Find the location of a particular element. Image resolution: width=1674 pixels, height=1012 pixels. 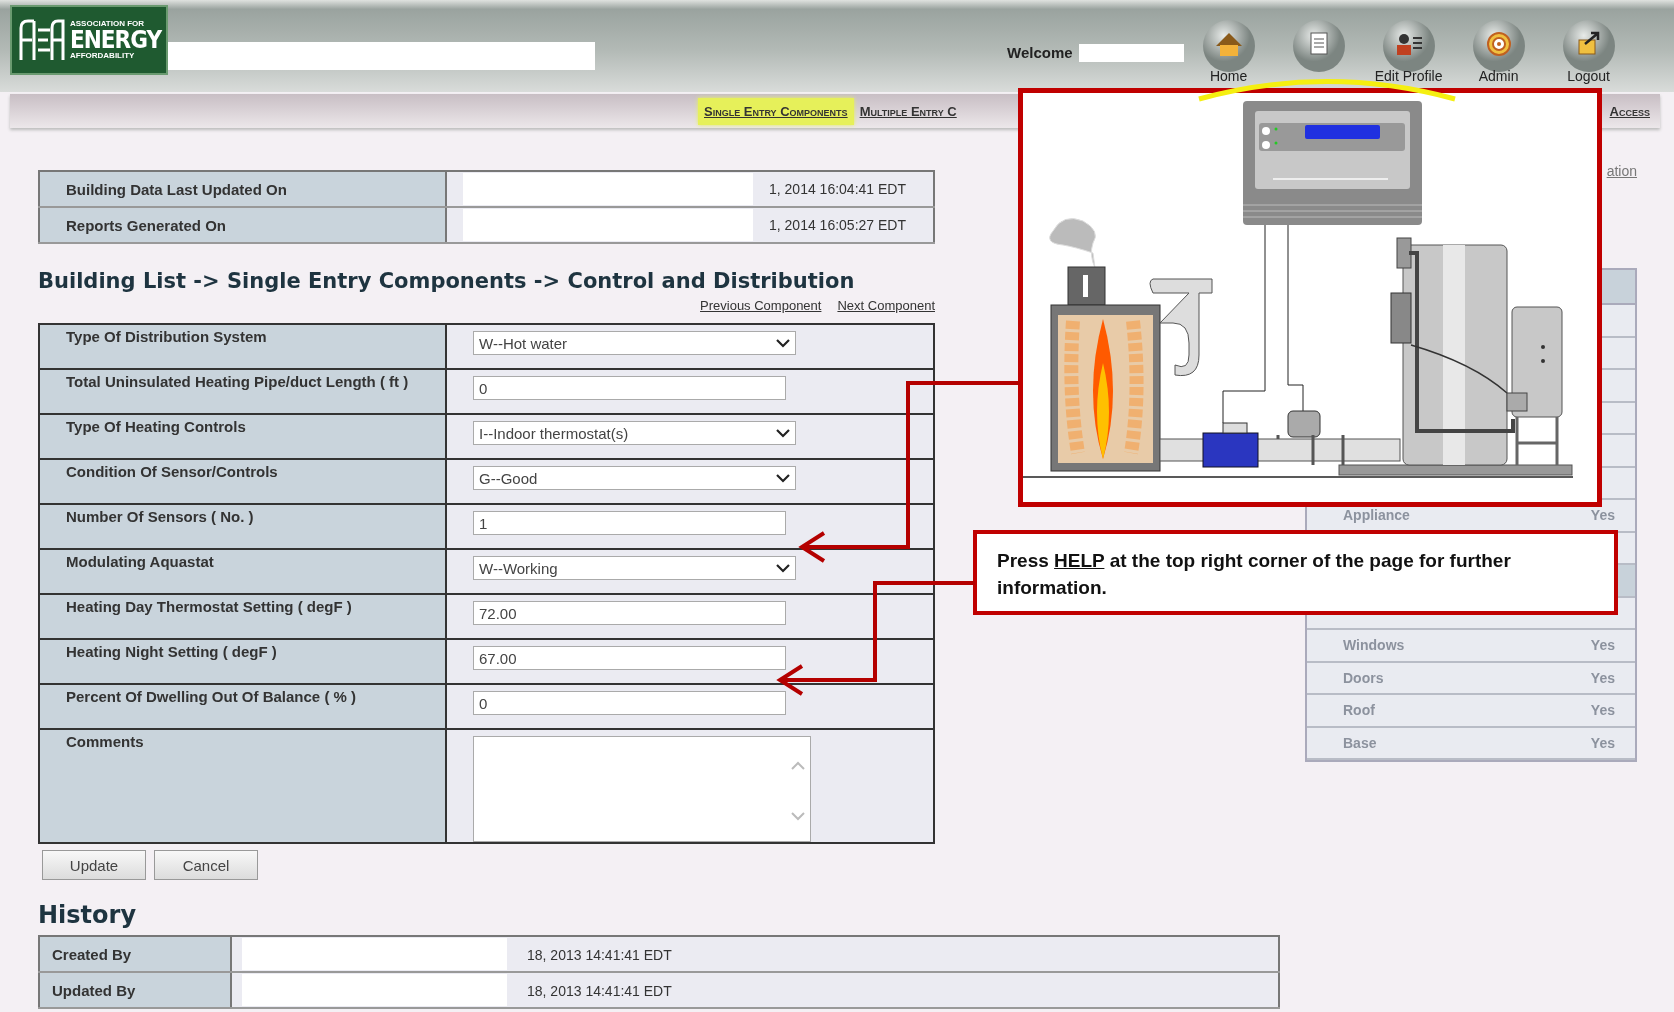

nav-button: Logout is located at coordinates (1588, 51).